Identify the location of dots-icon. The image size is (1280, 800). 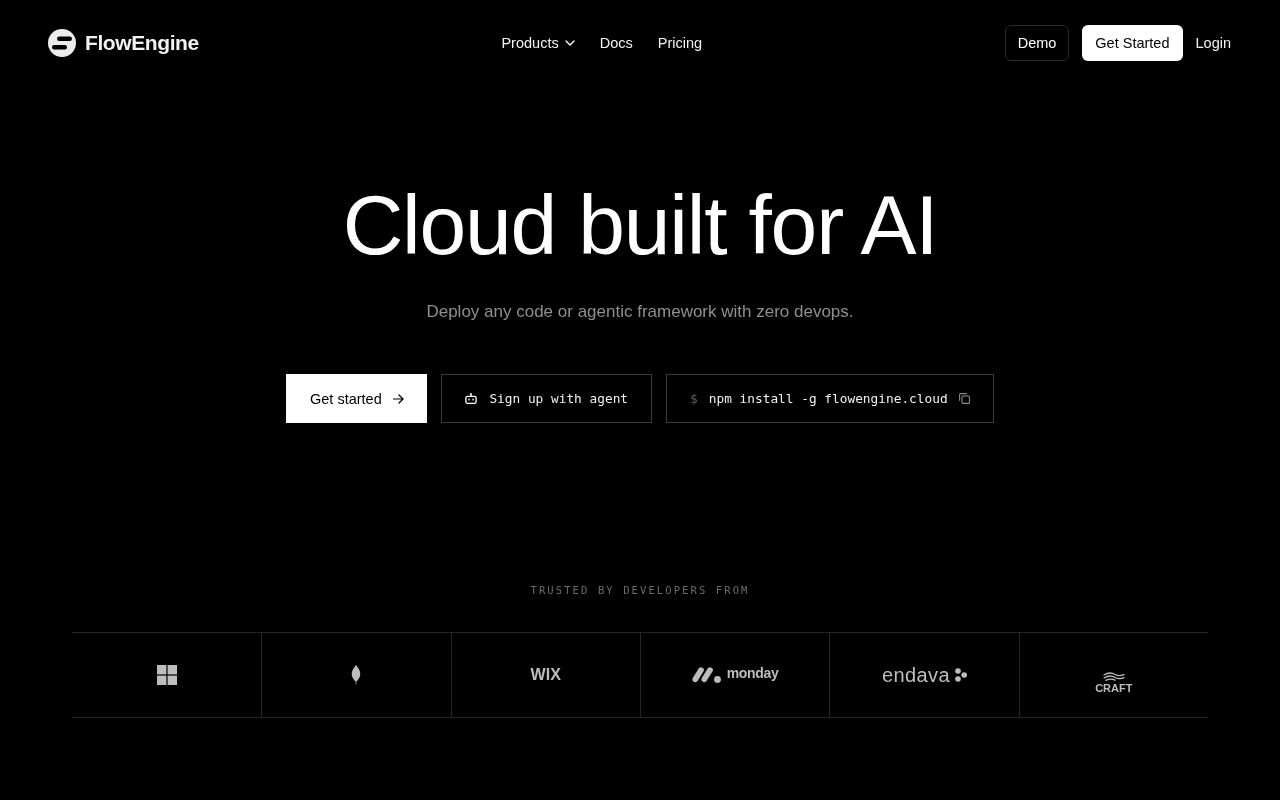
(961, 675).